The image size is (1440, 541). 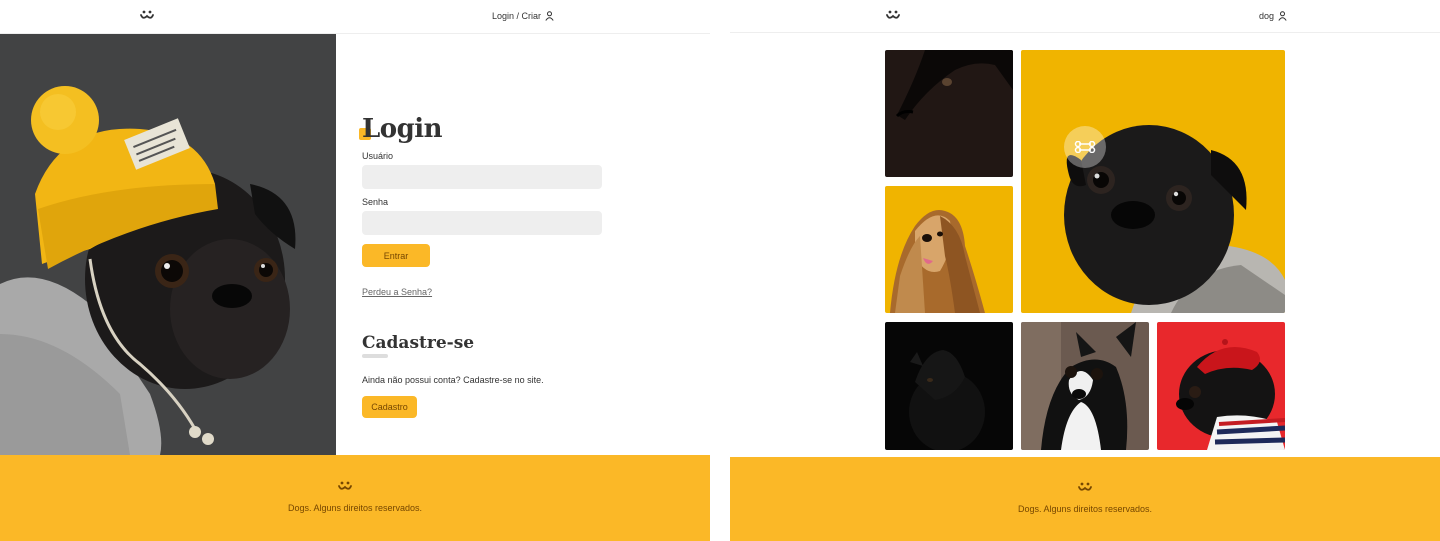 I want to click on login-title: Login, so click(x=402, y=129).